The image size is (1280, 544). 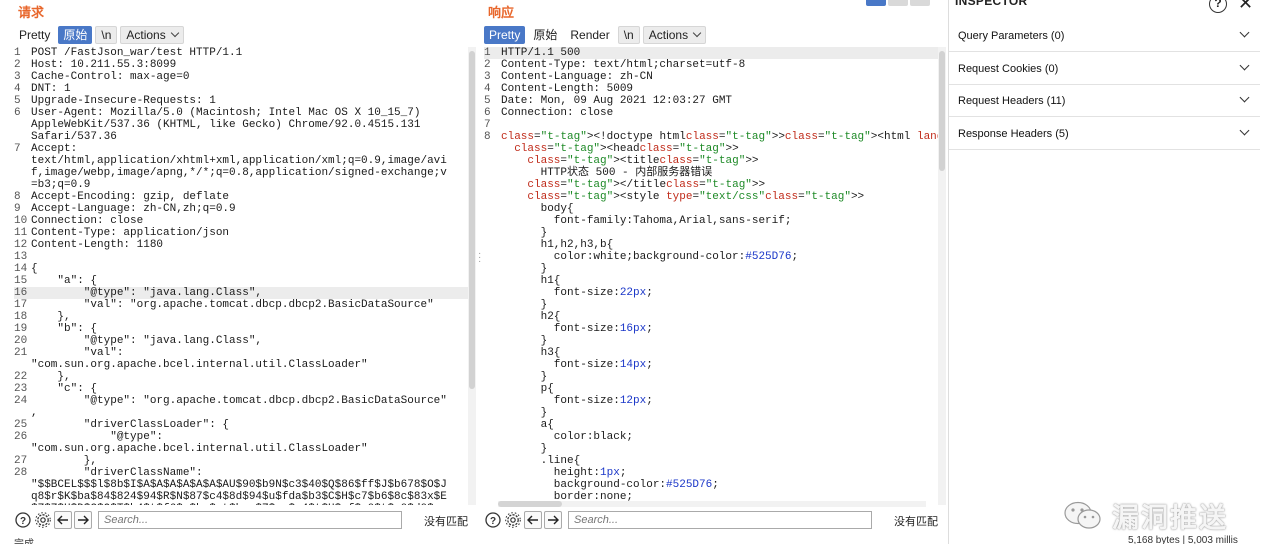 I want to click on code-line: 6 Connection: close, so click(x=711, y=113).